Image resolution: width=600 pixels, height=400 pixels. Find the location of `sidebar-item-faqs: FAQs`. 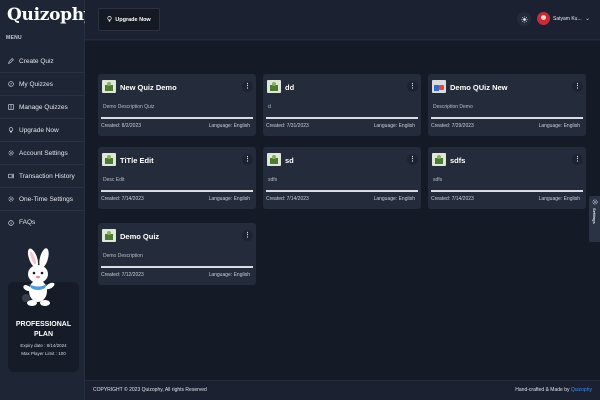

sidebar-item-faqs: FAQs is located at coordinates (42, 222).